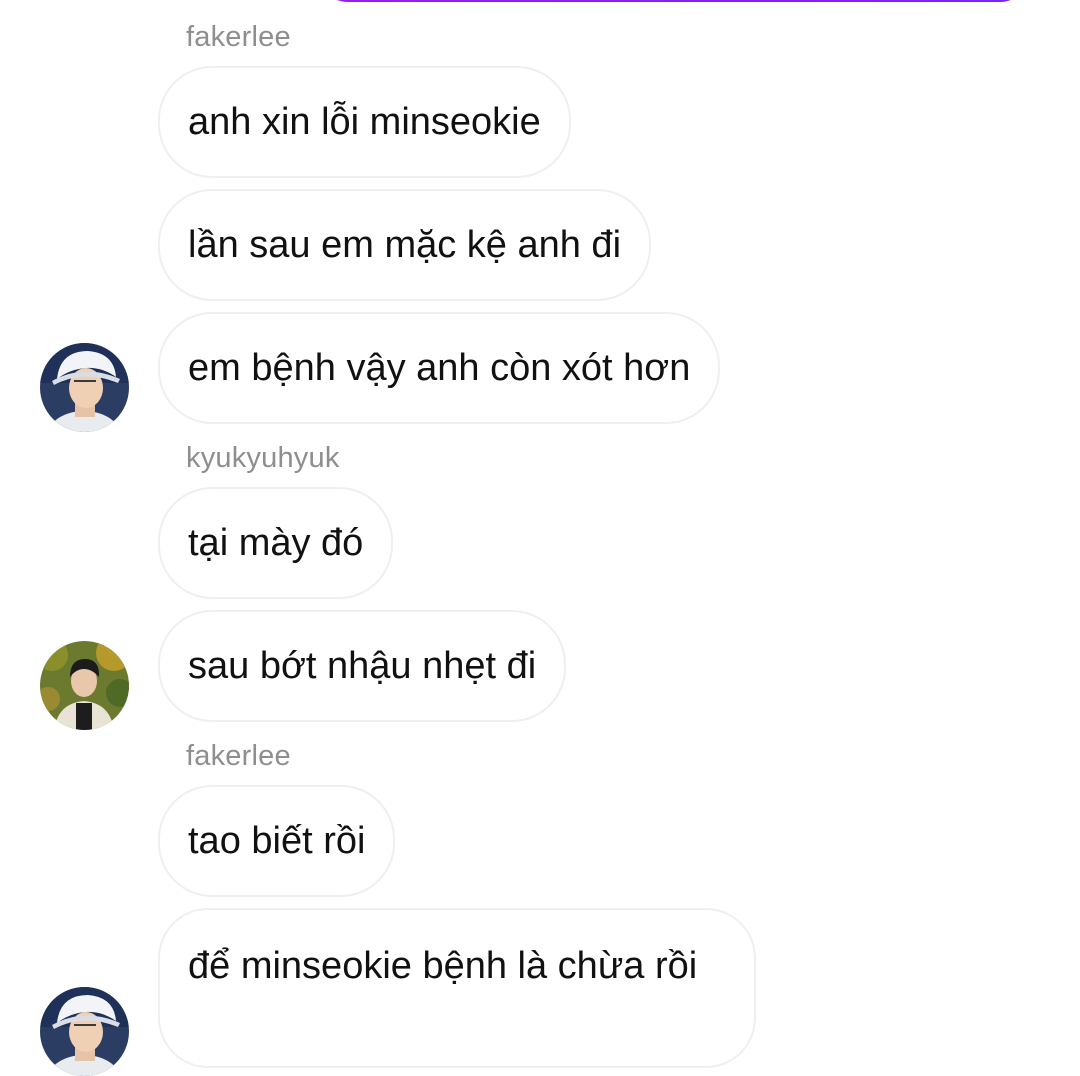 This screenshot has width=1080, height=1076. I want to click on message-bubble: để minseokie bệnh là chừa rồi, so click(457, 988).